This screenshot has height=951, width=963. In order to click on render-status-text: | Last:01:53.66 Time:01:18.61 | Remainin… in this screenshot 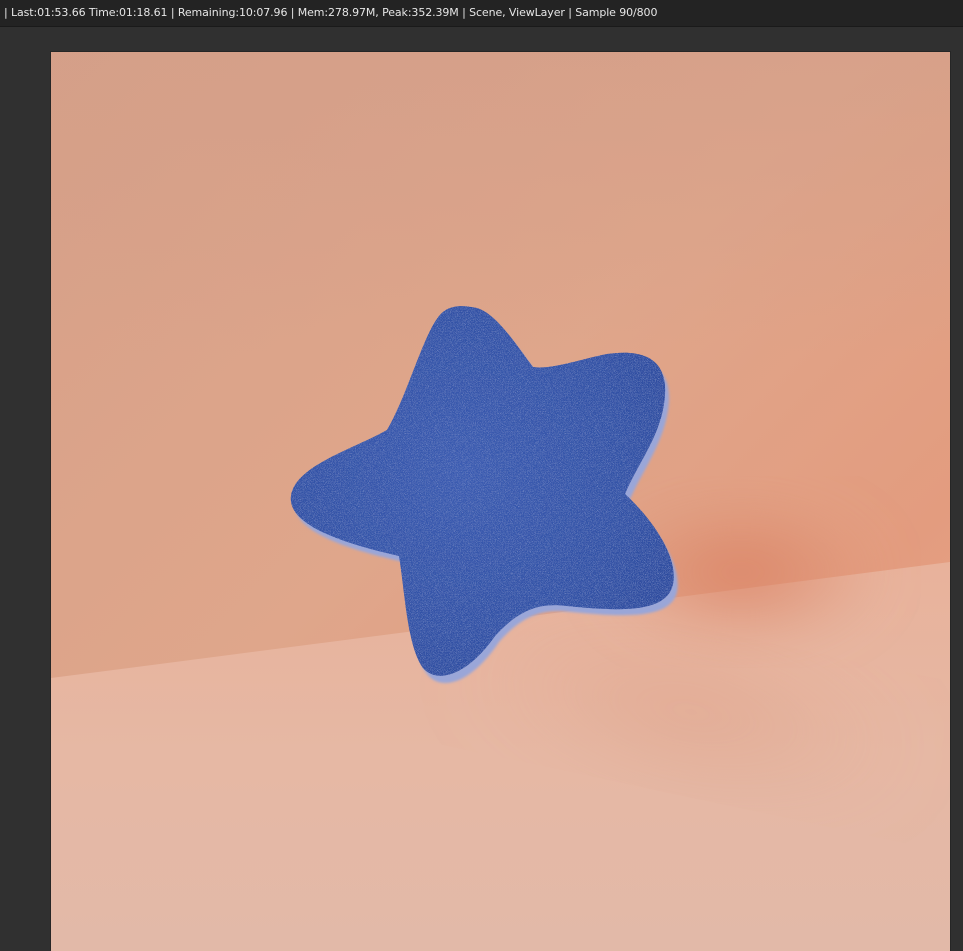, I will do `click(331, 12)`.